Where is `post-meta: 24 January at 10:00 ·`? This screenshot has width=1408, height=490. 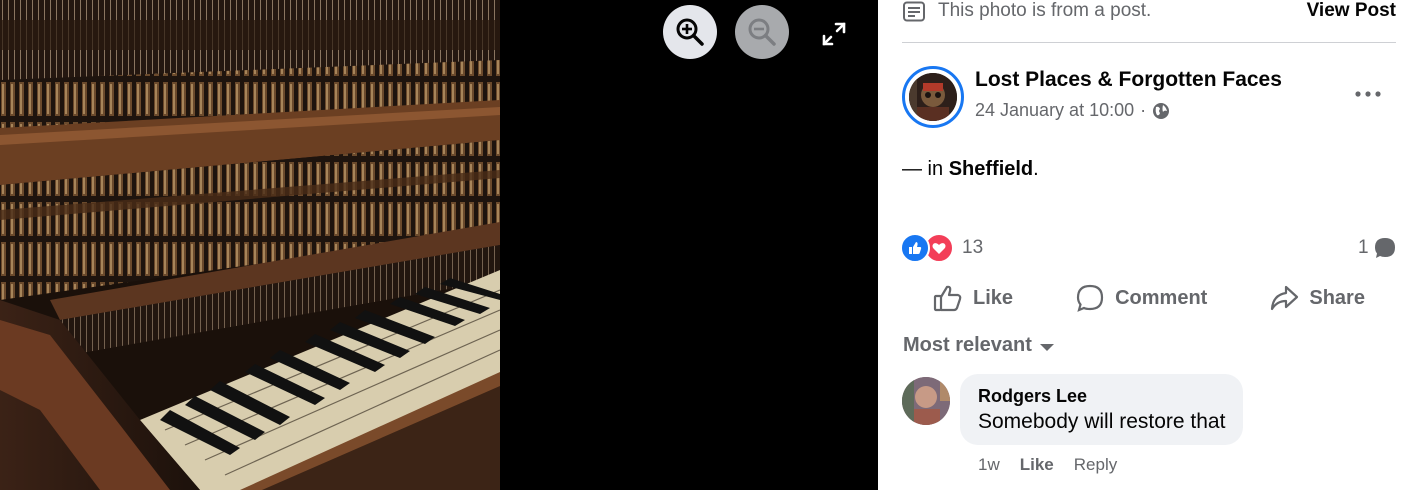
post-meta: 24 January at 10:00 · is located at coordinates (1072, 110).